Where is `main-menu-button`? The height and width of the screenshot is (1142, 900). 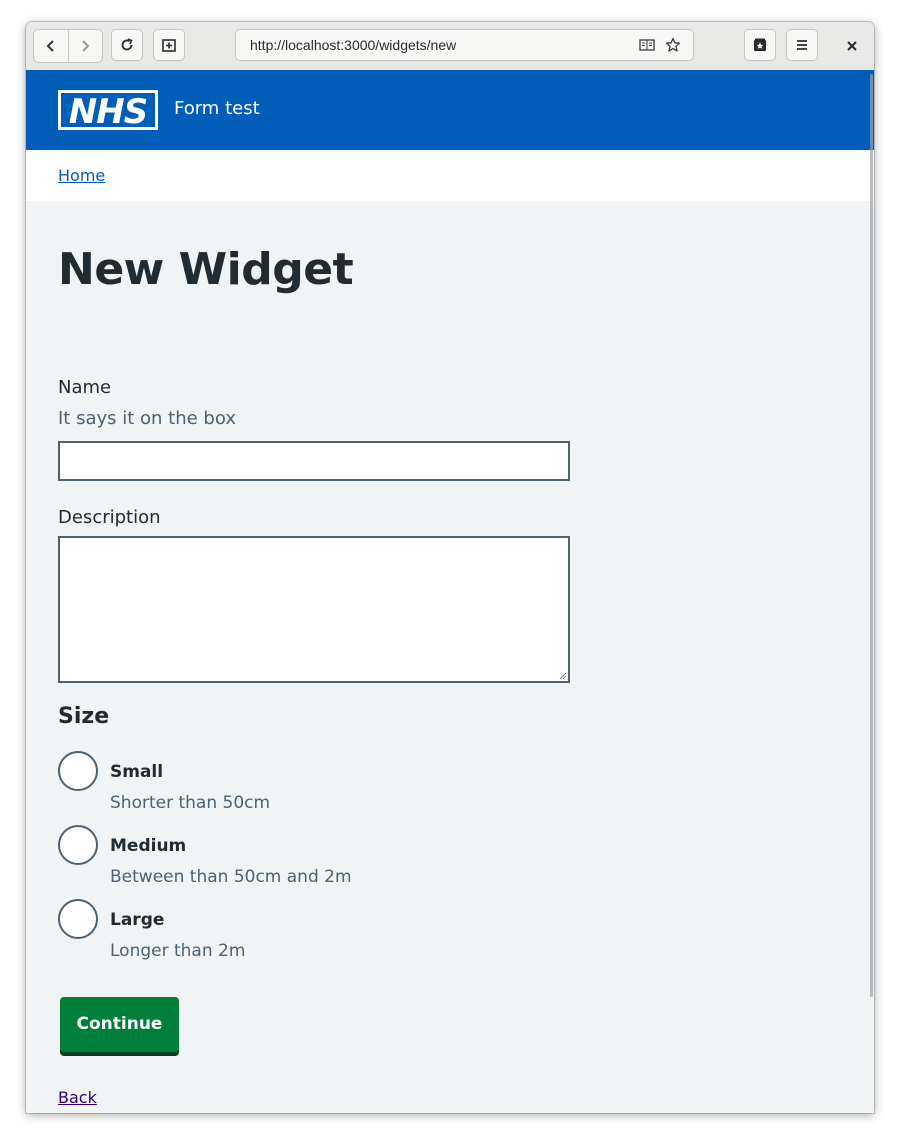
main-menu-button is located at coordinates (802, 45).